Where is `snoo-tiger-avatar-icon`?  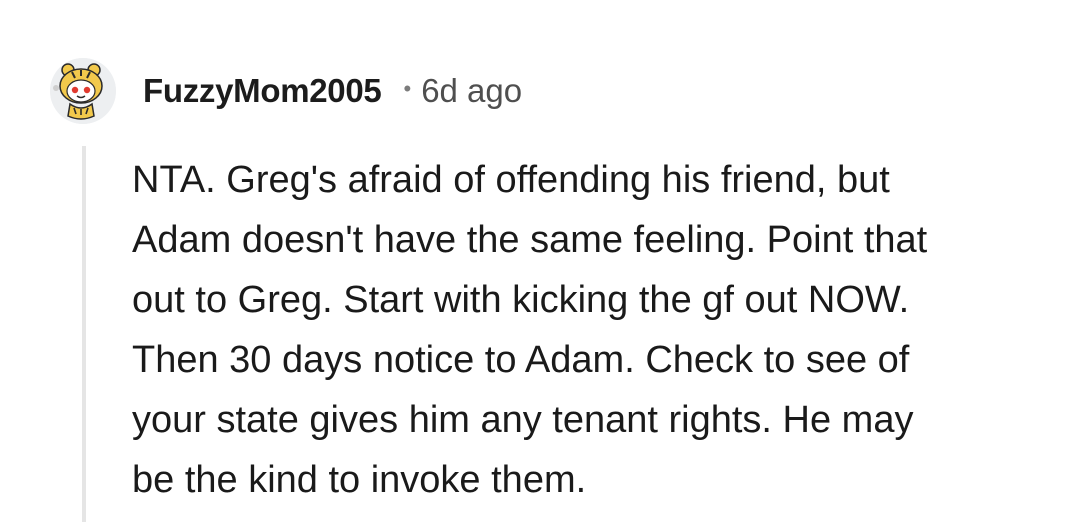 snoo-tiger-avatar-icon is located at coordinates (83, 91).